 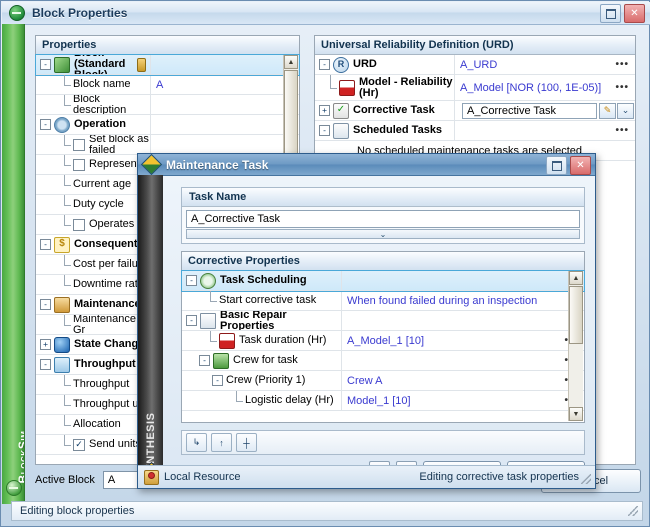 I want to click on row-label: Throughput, so click(x=101, y=384).